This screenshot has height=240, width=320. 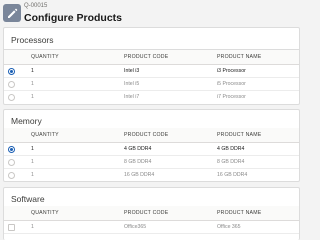 What do you see at coordinates (28, 199) in the screenshot?
I see `section-title: Software` at bounding box center [28, 199].